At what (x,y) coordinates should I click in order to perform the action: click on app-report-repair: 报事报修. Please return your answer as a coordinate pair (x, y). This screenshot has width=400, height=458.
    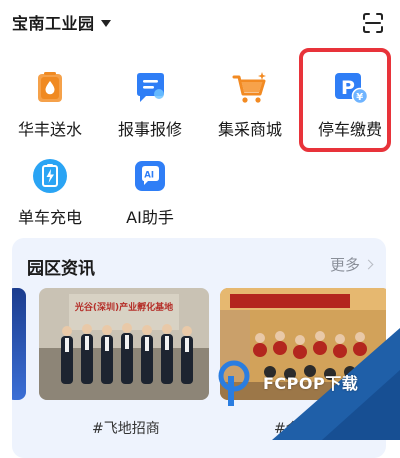
    Looking at the image, I should click on (150, 100).